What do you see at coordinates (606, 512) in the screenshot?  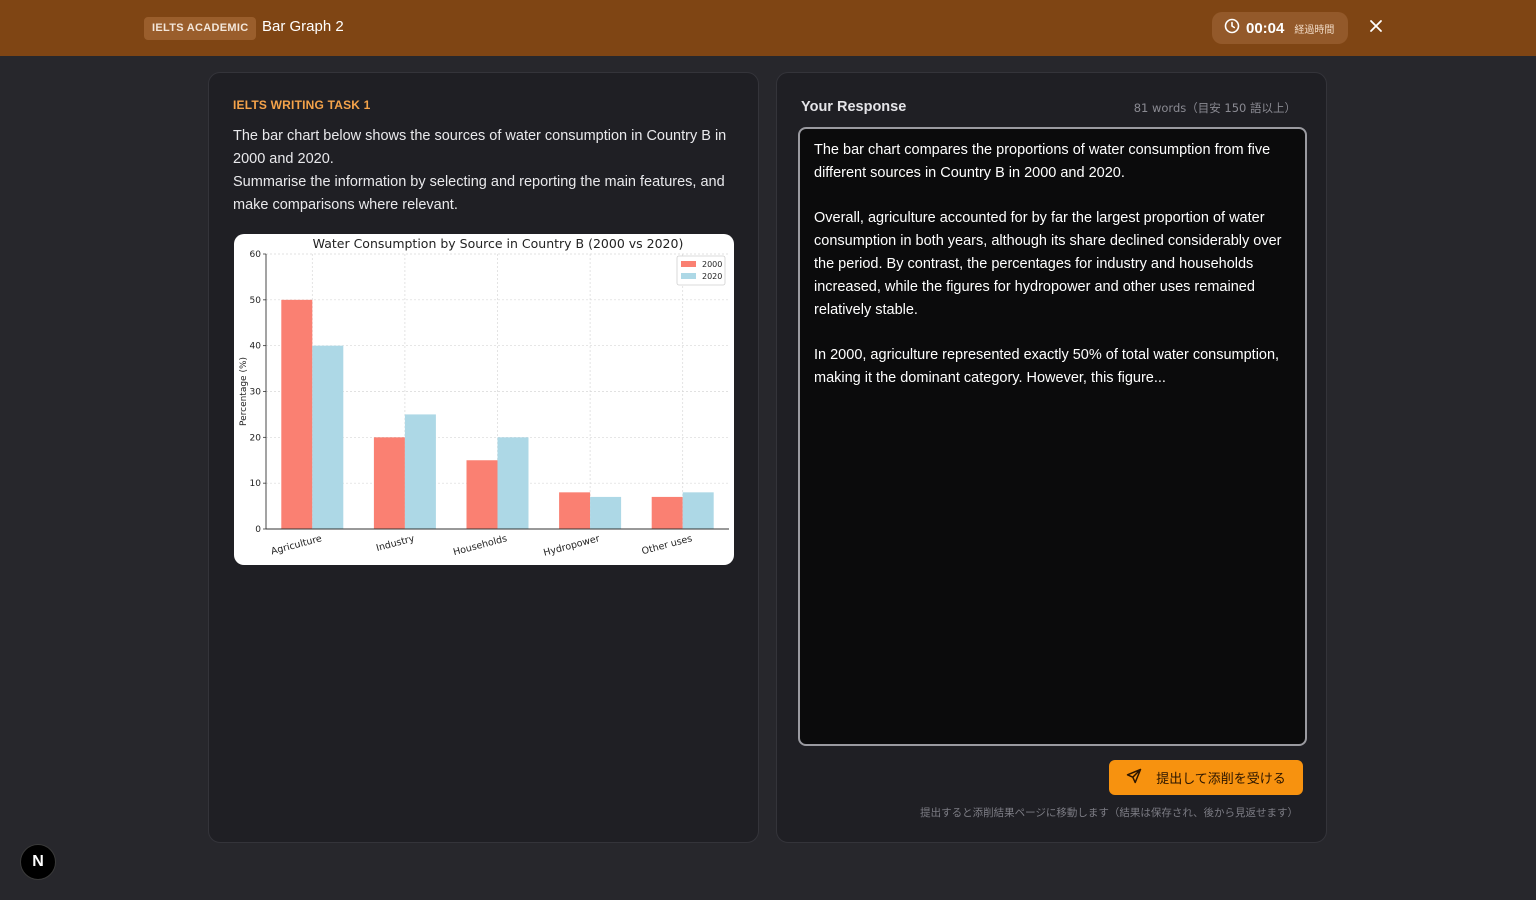 I see `bar-2020-hydropower` at bounding box center [606, 512].